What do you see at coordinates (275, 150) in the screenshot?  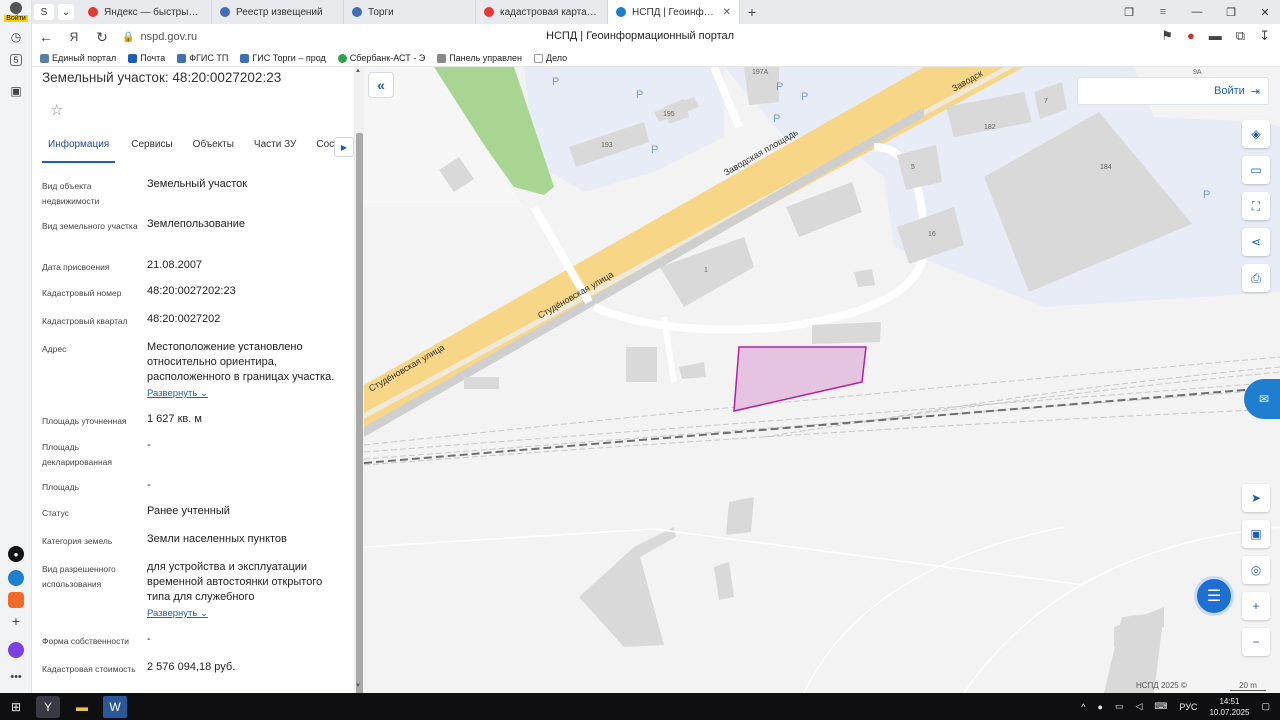 I see `tab-parts: Части ЗУ` at bounding box center [275, 150].